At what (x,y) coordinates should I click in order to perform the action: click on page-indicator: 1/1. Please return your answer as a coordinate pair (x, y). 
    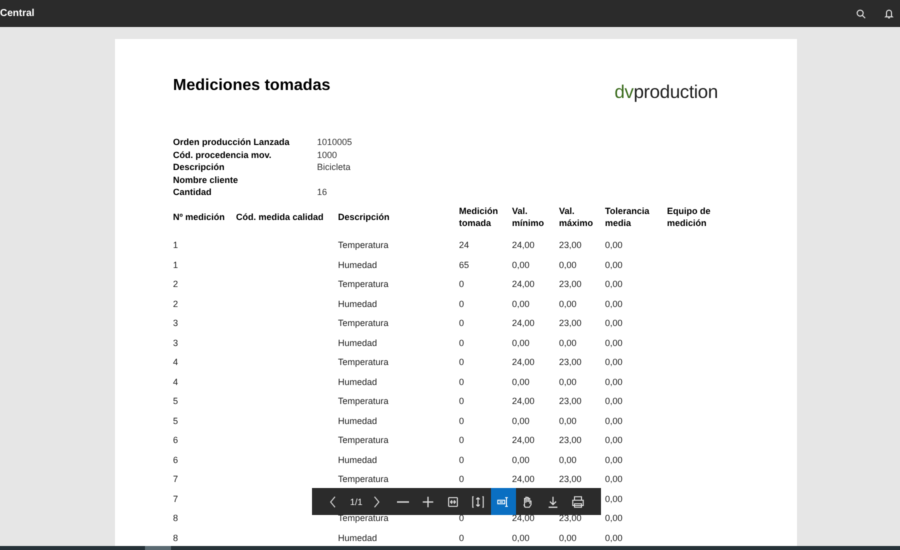
    Looking at the image, I should click on (356, 501).